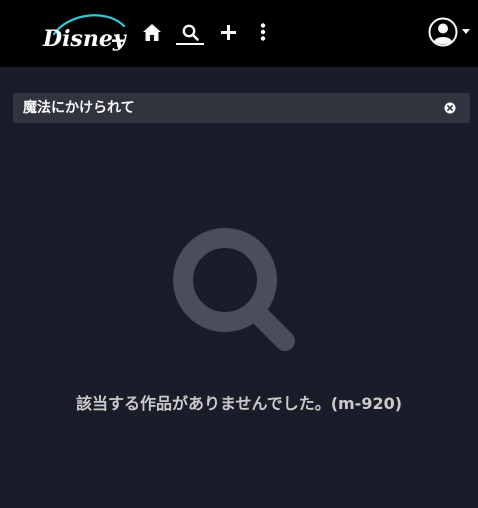 This screenshot has height=508, width=478. I want to click on active-nav-indicator, so click(190, 44).